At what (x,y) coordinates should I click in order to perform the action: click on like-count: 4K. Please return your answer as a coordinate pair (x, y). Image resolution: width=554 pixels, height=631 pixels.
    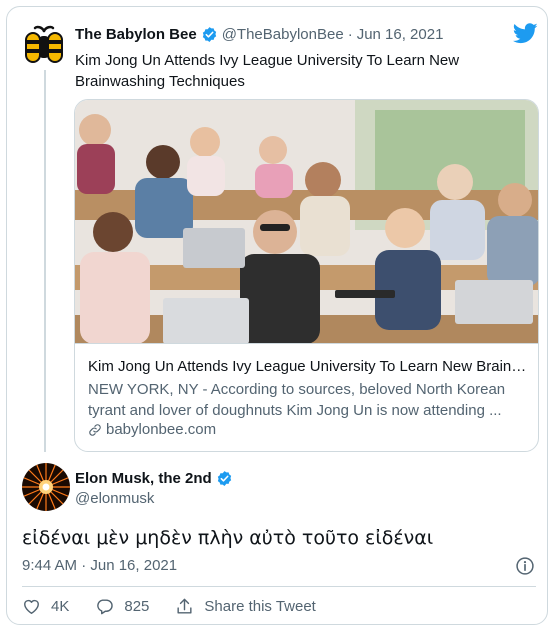
    Looking at the image, I should click on (60, 606).